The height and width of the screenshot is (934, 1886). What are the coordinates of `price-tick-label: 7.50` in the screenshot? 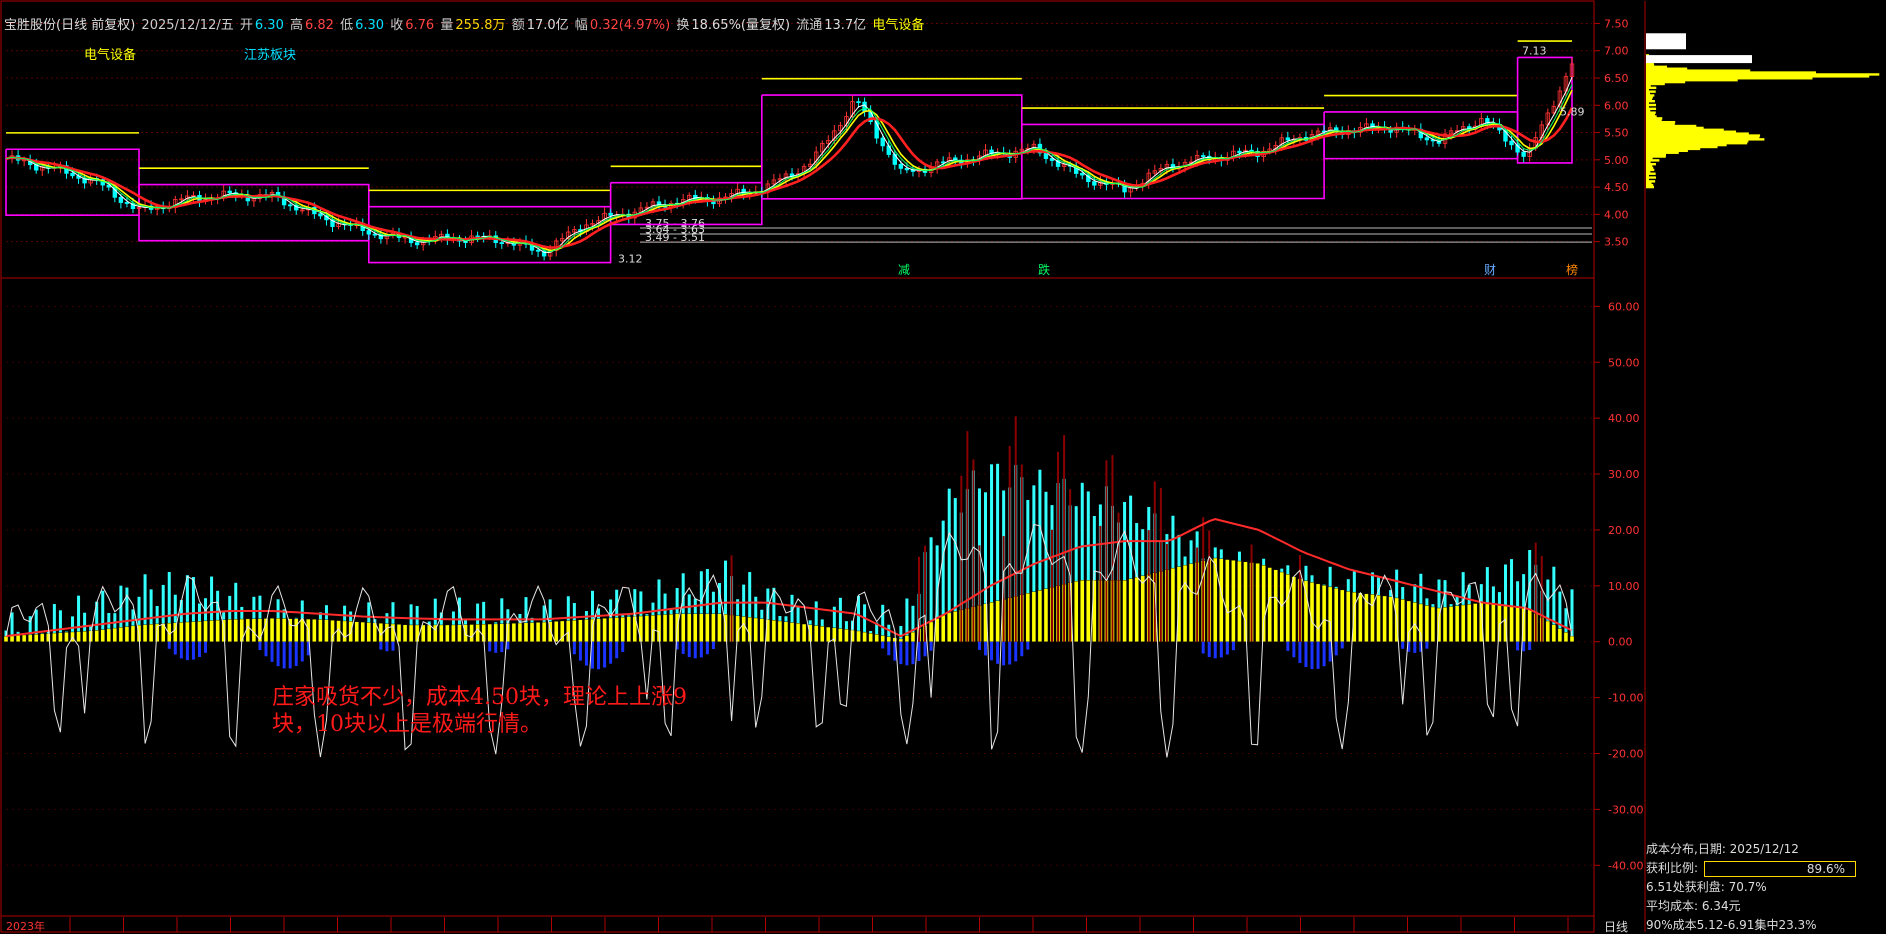 It's located at (1616, 23).